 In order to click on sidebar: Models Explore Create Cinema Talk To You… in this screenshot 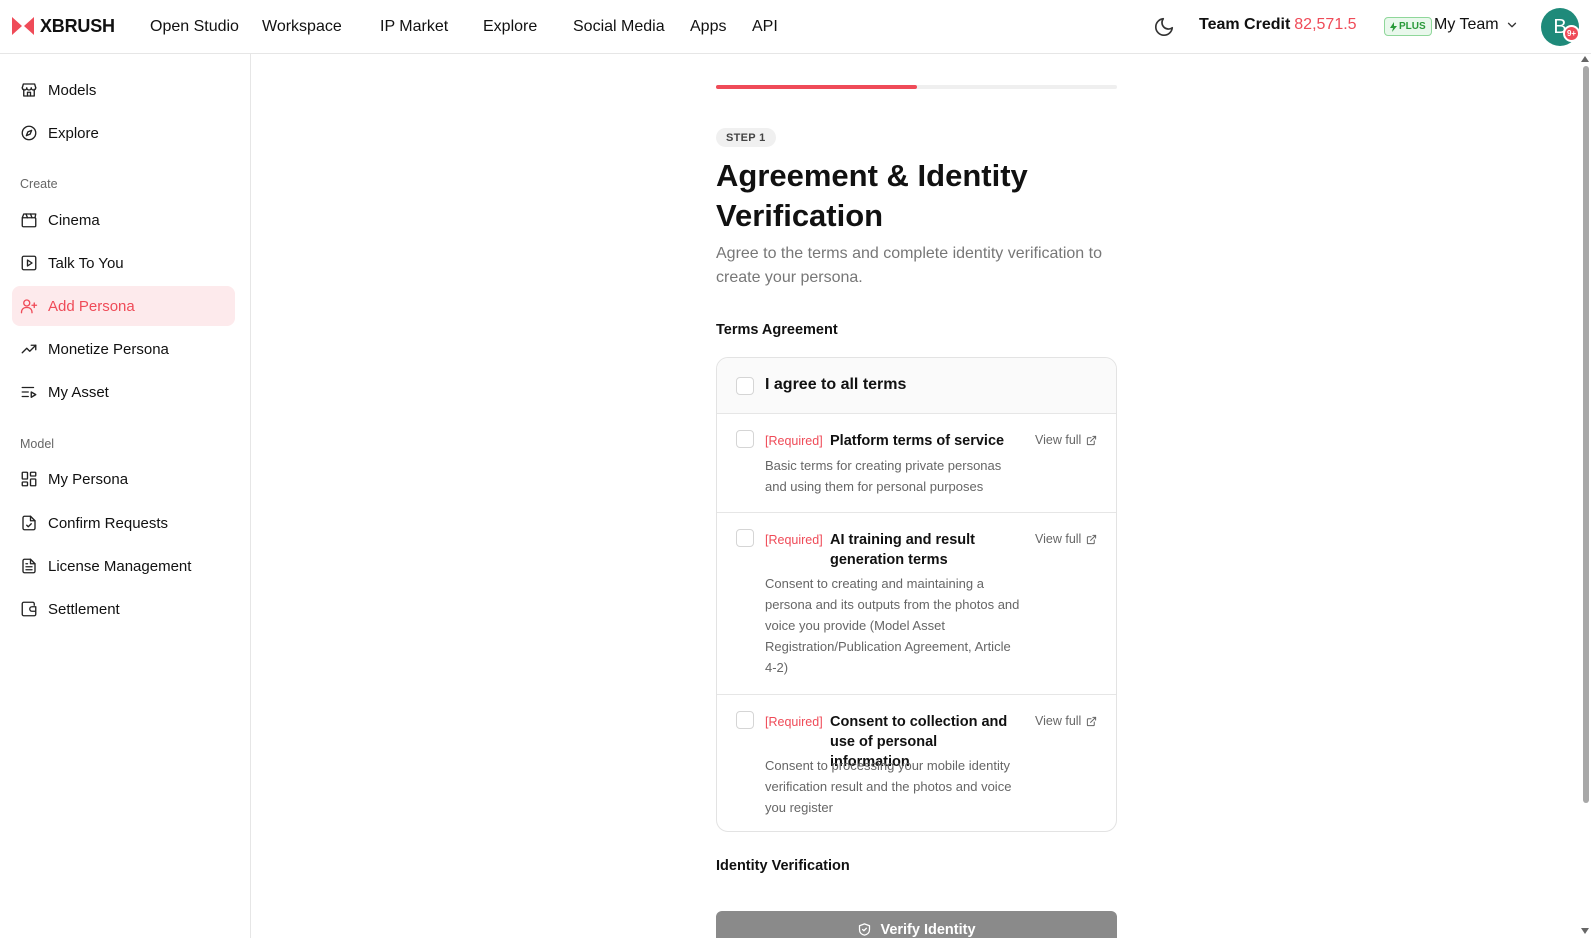, I will do `click(125, 496)`.